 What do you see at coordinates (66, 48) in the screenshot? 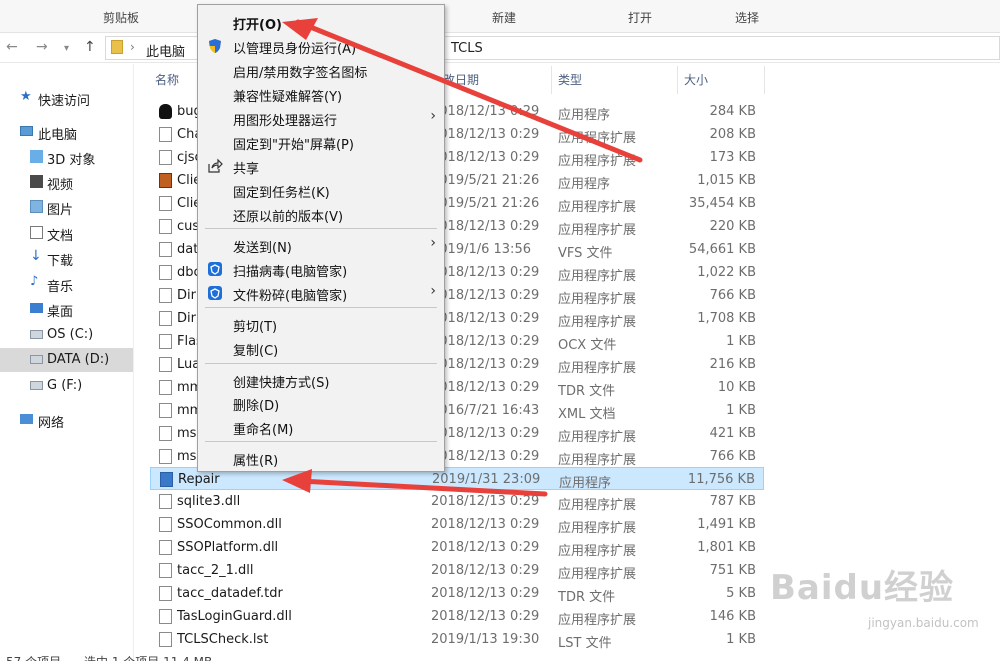
I see `recent-locations-chevron-icon: ▾` at bounding box center [66, 48].